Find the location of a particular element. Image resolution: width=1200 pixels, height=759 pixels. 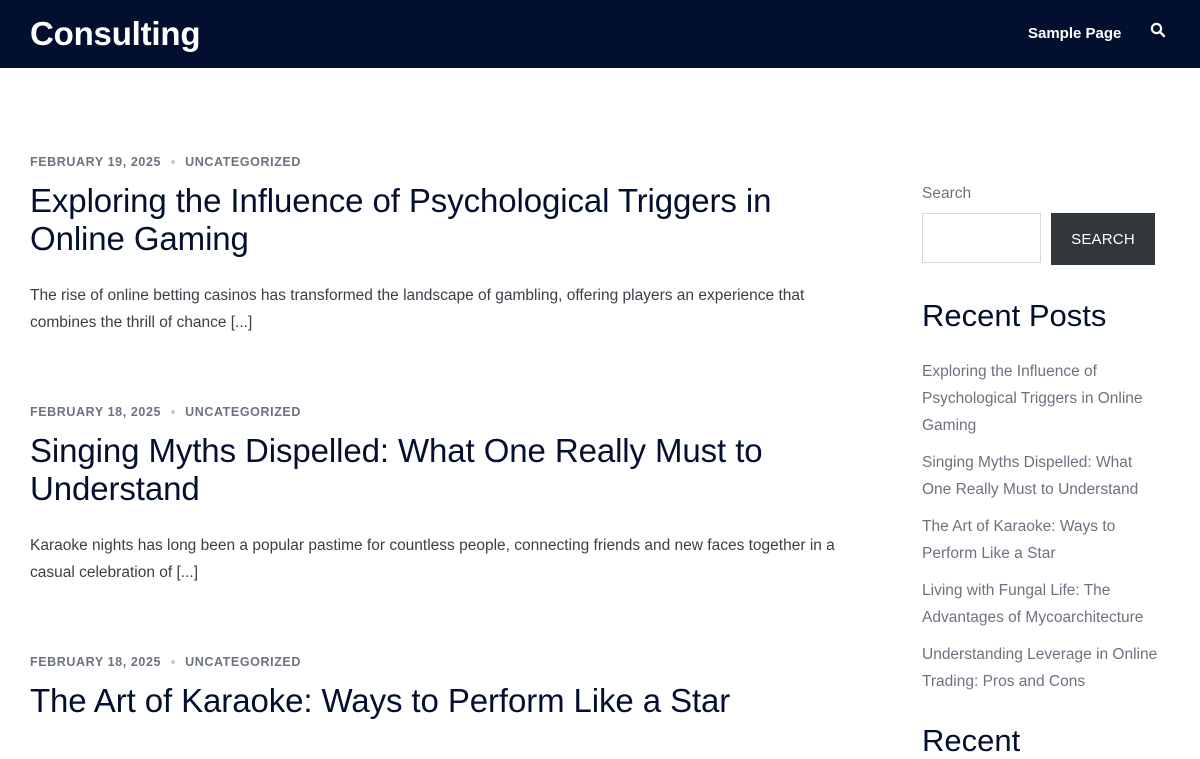

search-button: SEARCH is located at coordinates (1103, 239).